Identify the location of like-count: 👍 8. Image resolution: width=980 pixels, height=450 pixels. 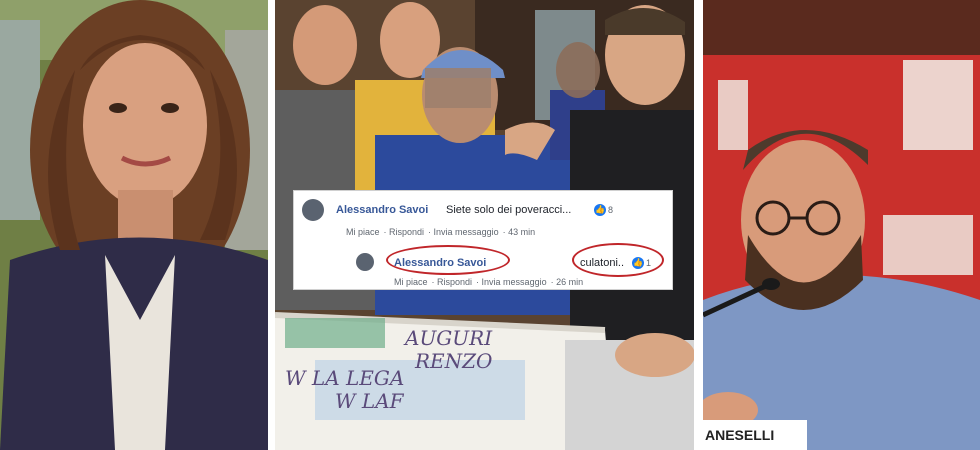
(604, 210).